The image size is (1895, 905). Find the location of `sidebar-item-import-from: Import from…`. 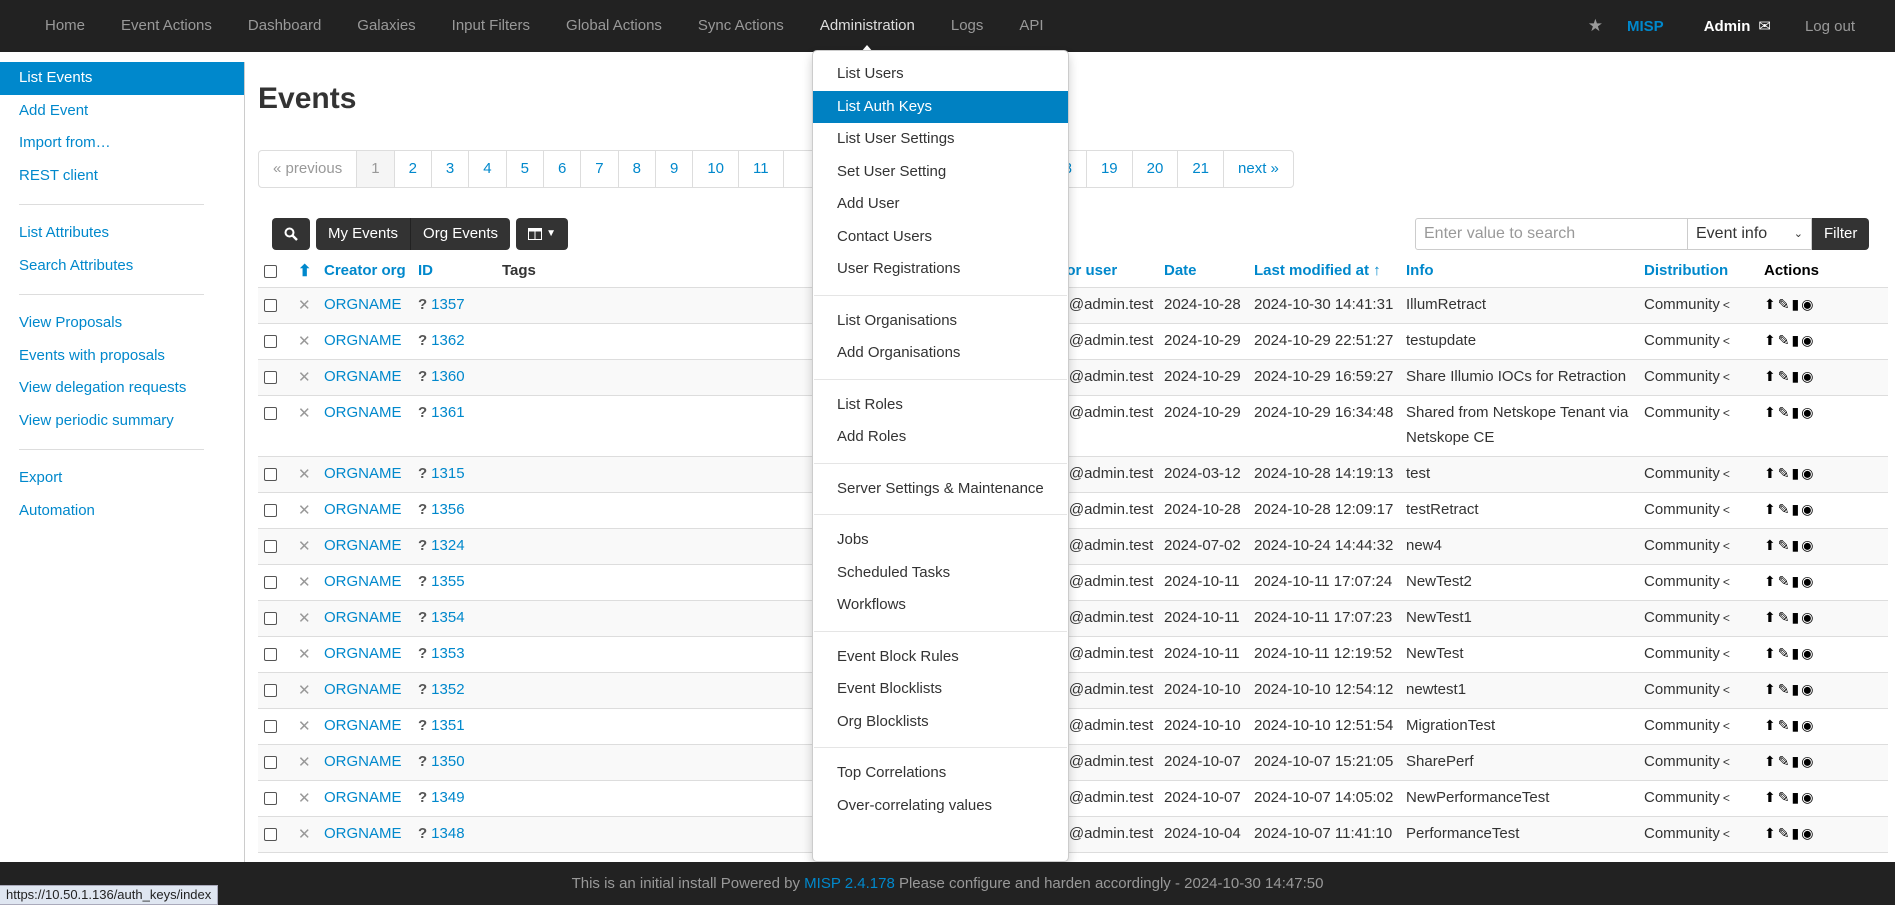

sidebar-item-import-from: Import from… is located at coordinates (122, 143).